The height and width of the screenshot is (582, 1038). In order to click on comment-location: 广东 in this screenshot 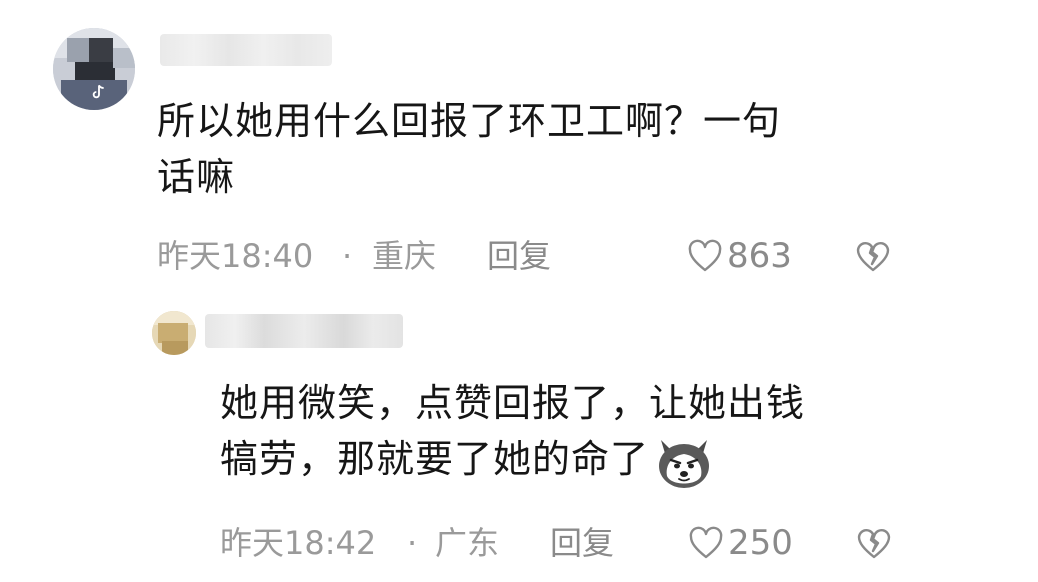, I will do `click(467, 543)`.